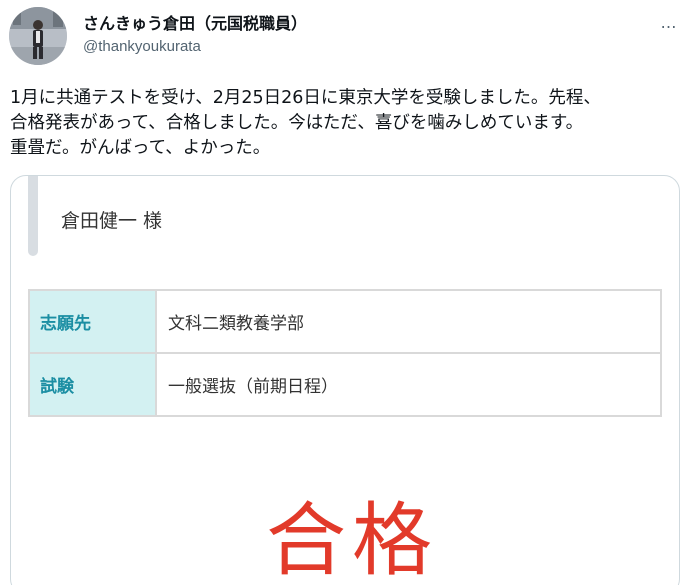 This screenshot has width=700, height=585. I want to click on row-value: 文科二類教養学部, so click(408, 321).